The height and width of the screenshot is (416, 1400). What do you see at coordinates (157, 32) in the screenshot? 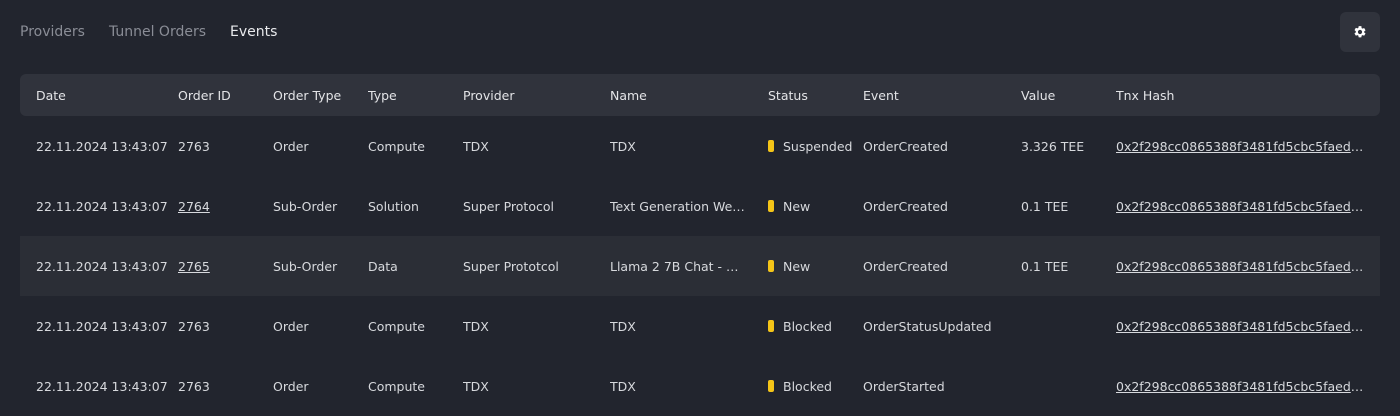
I see `tab-tunnel-orders: Tunnel Orders` at bounding box center [157, 32].